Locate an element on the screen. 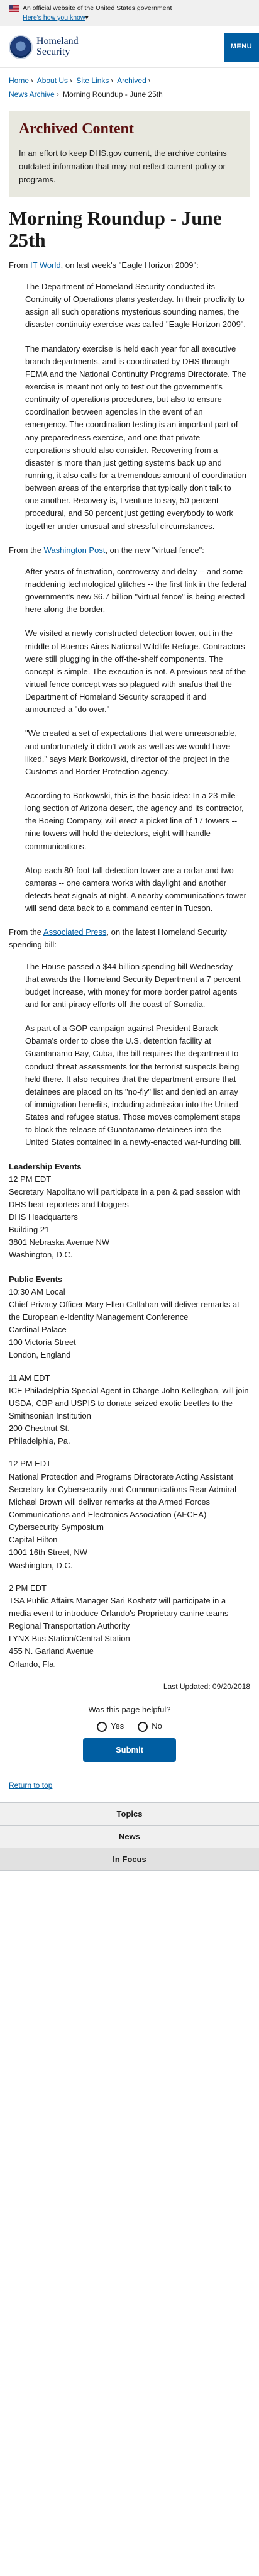 Image resolution: width=259 pixels, height=2576 pixels. feedback-question: Was this page helpful? is located at coordinates (129, 1710).